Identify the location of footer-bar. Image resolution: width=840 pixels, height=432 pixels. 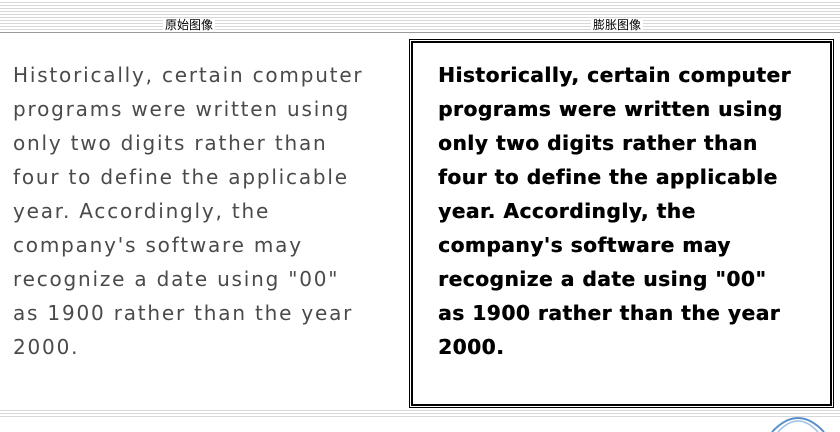
(420, 413).